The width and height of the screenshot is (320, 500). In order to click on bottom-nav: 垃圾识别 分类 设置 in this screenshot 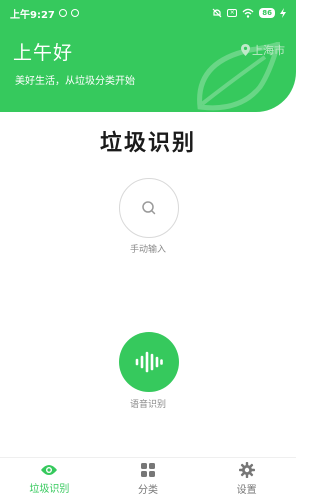, I will do `click(148, 478)`.